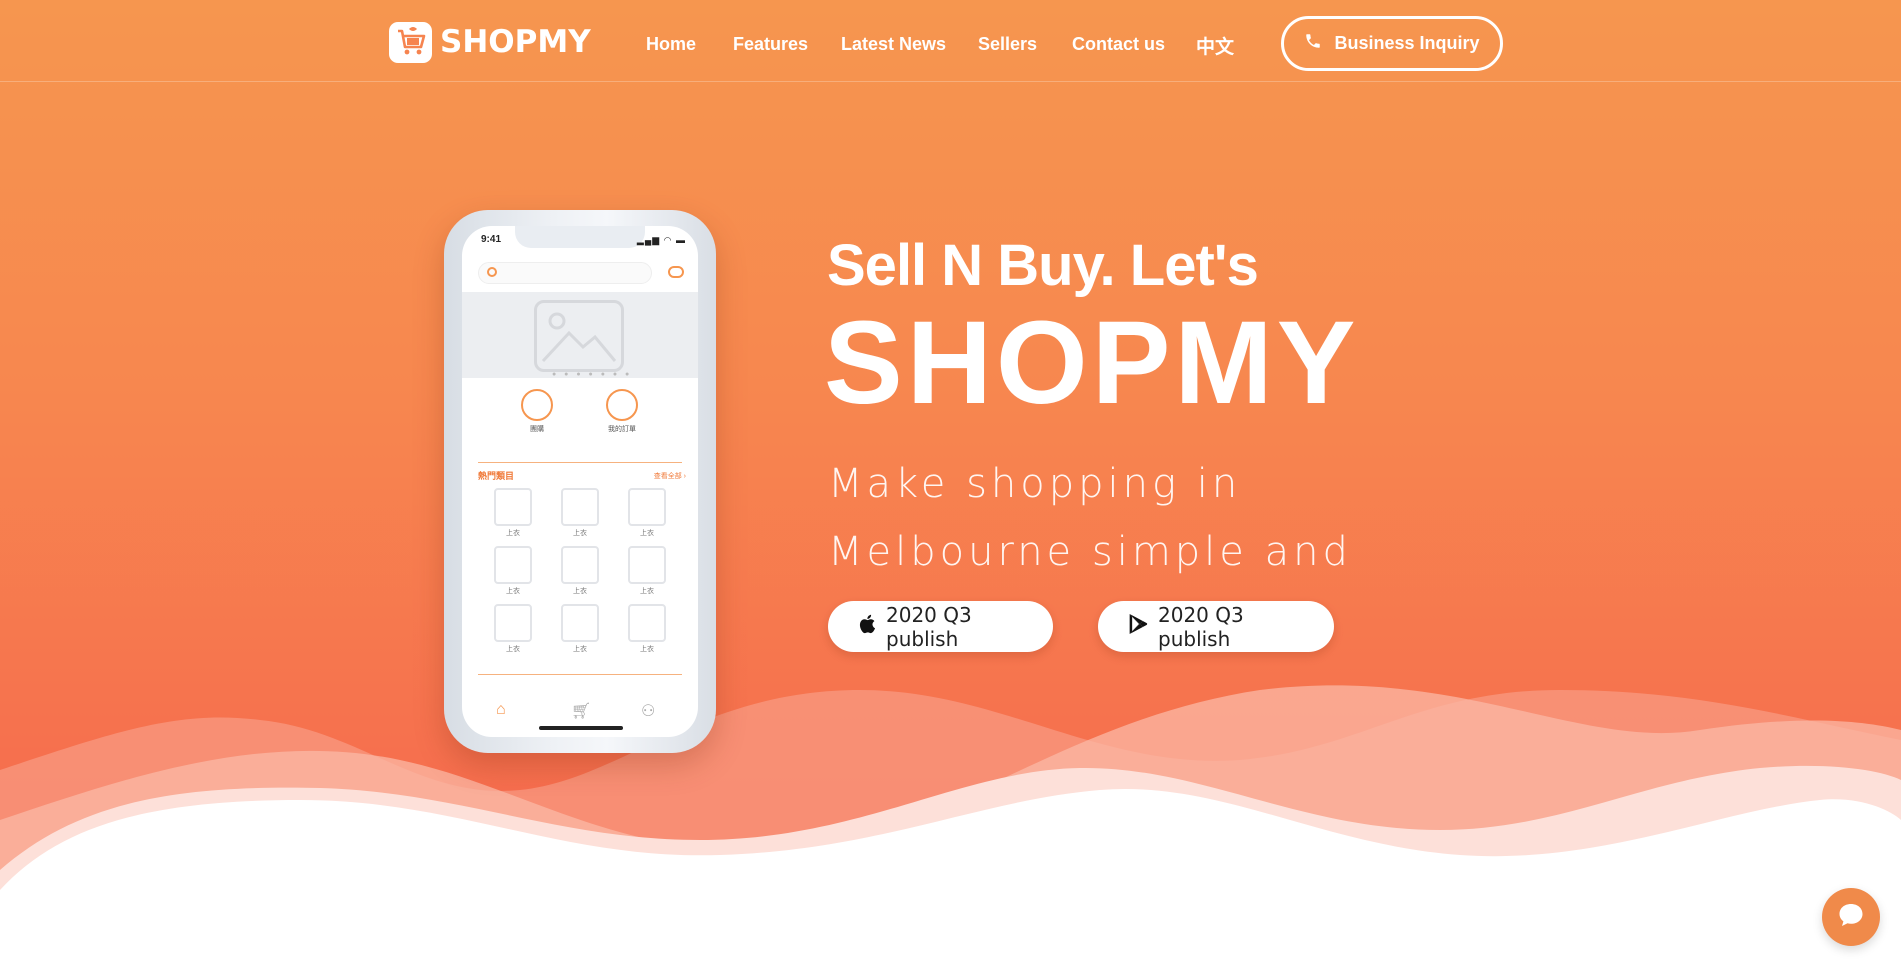 The image size is (1901, 967). What do you see at coordinates (648, 711) in the screenshot?
I see `user-icon: ⚇` at bounding box center [648, 711].